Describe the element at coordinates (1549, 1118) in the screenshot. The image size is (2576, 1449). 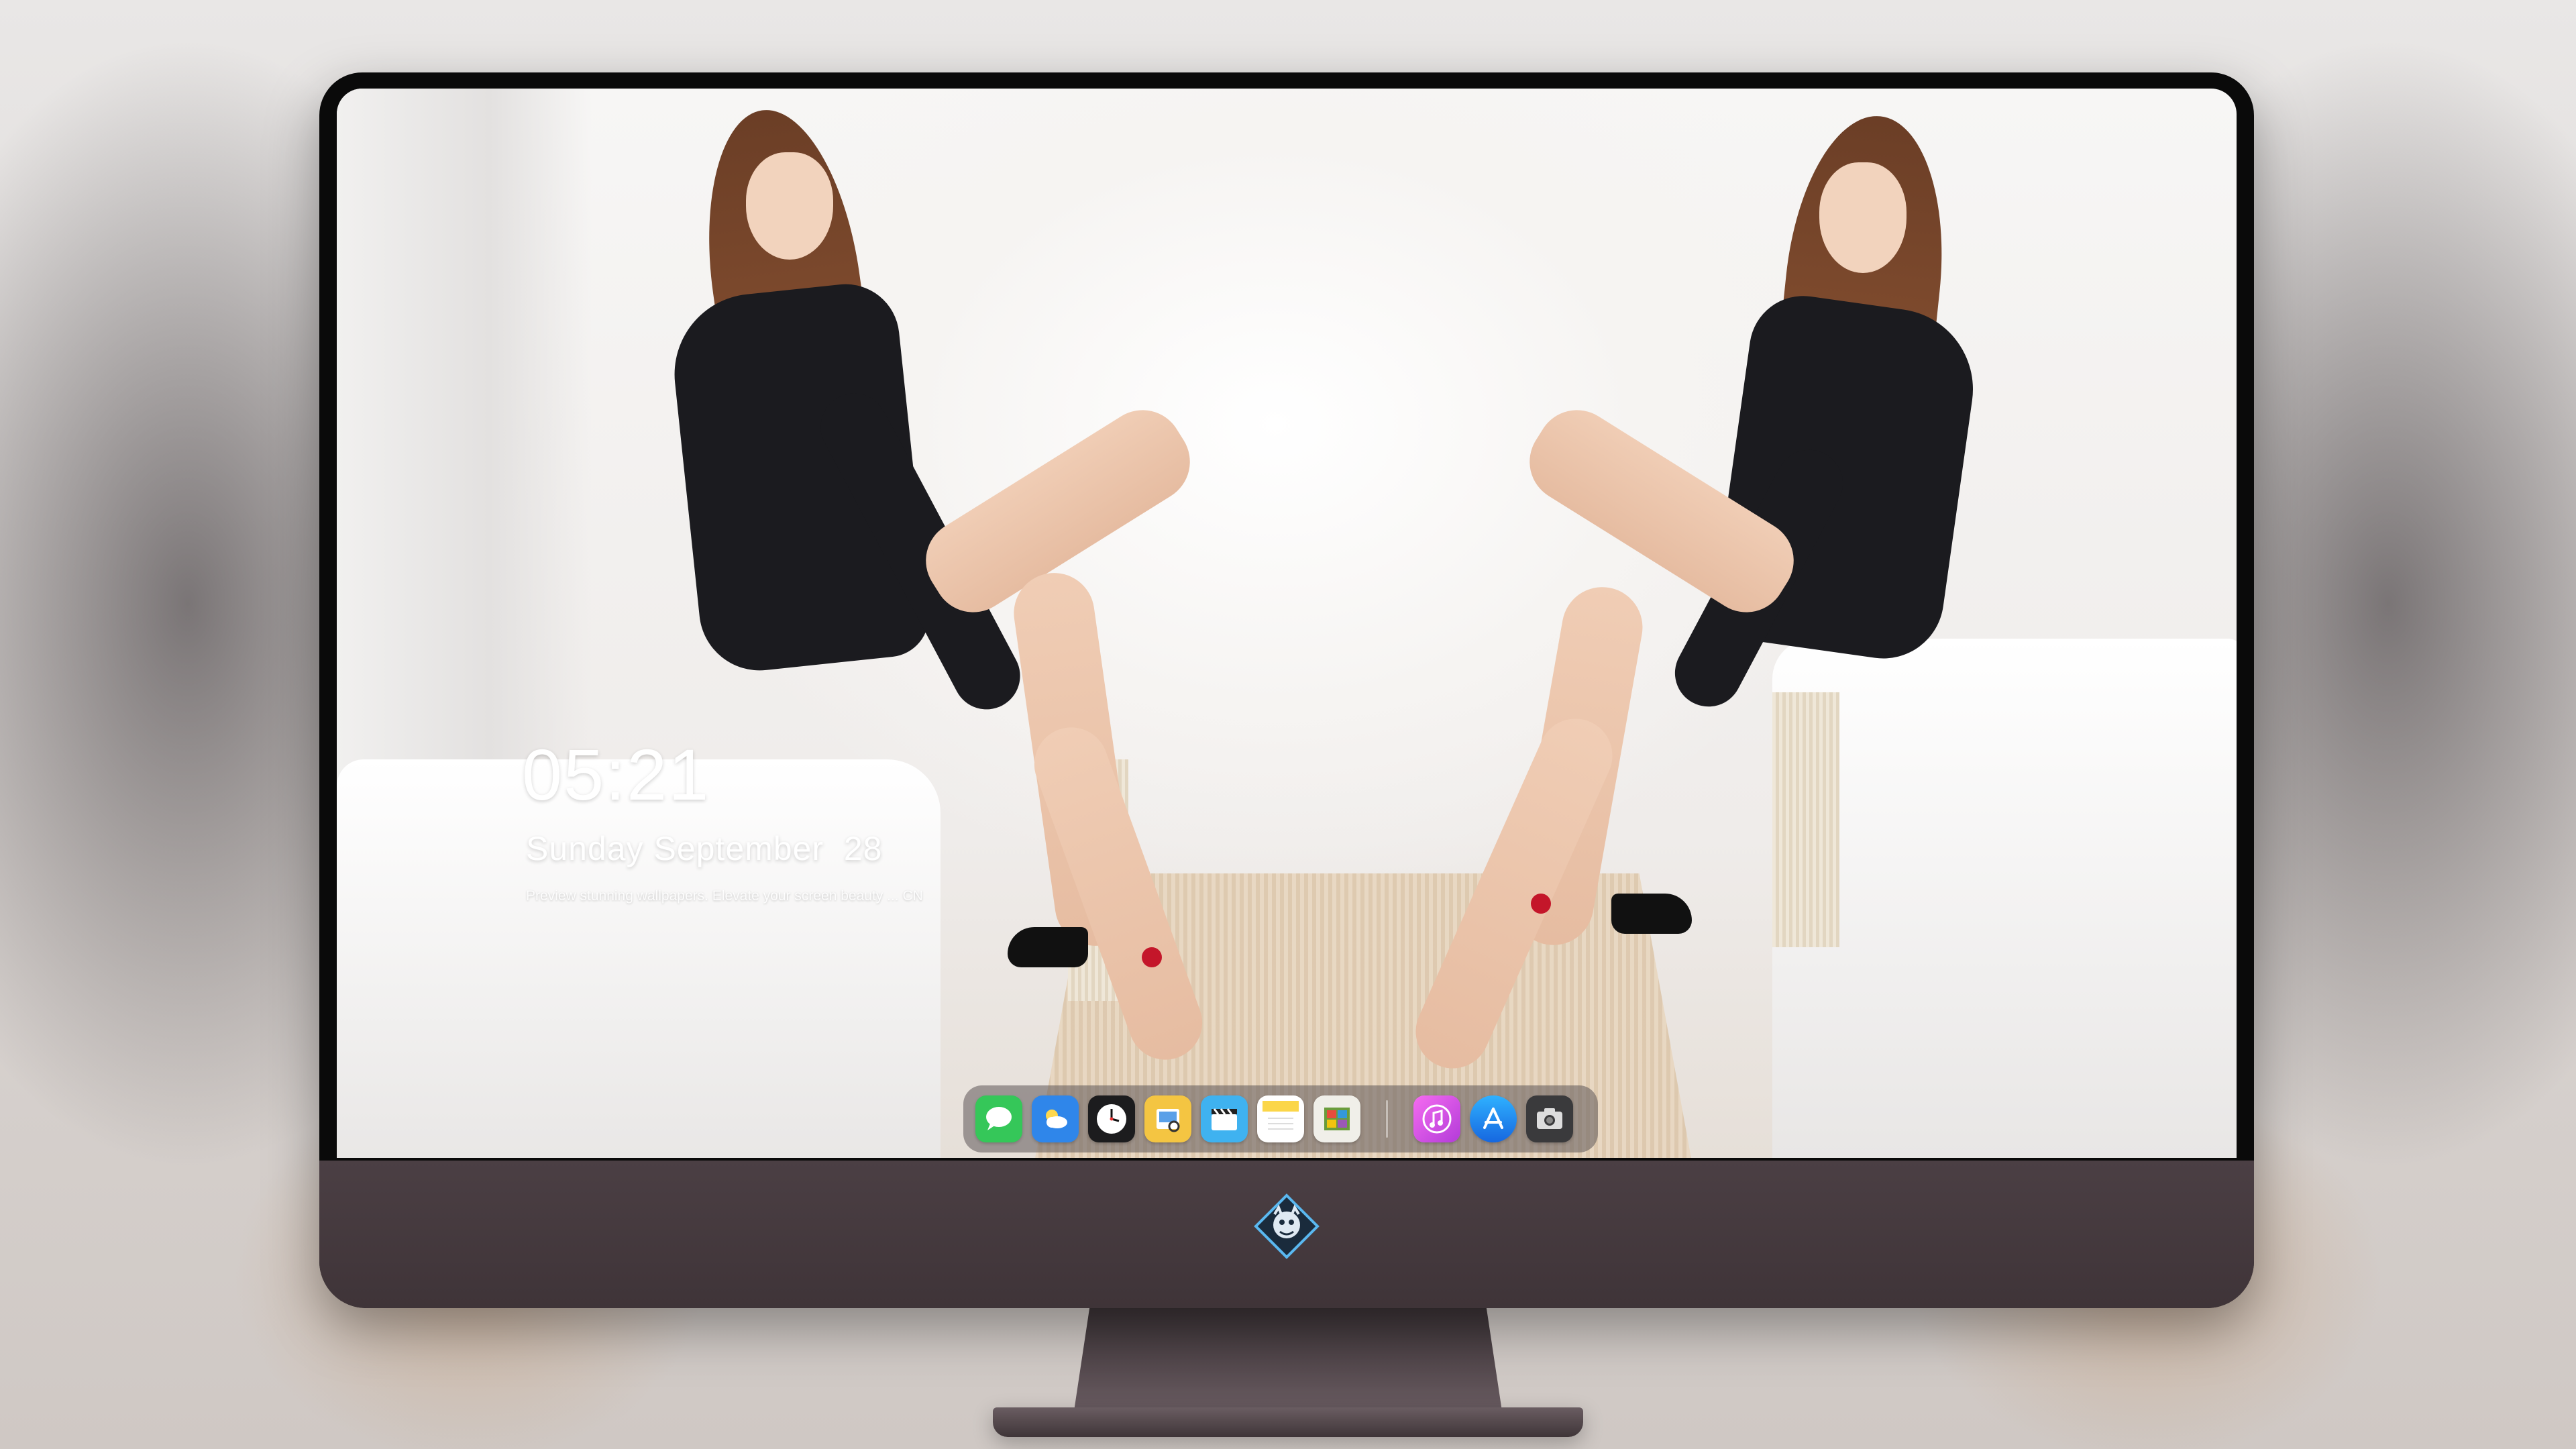
I see `camera-icon` at that location.